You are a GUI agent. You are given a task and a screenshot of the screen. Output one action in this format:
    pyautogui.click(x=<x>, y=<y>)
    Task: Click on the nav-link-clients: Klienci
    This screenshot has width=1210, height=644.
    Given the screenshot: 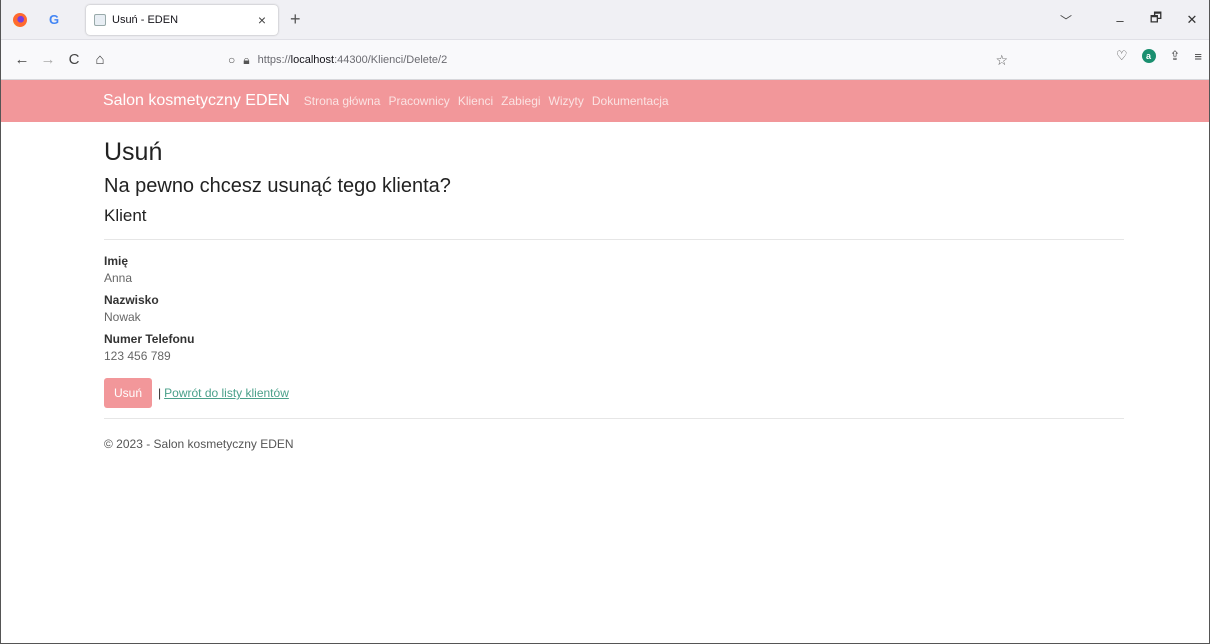 What is the action you would take?
    pyautogui.click(x=475, y=101)
    